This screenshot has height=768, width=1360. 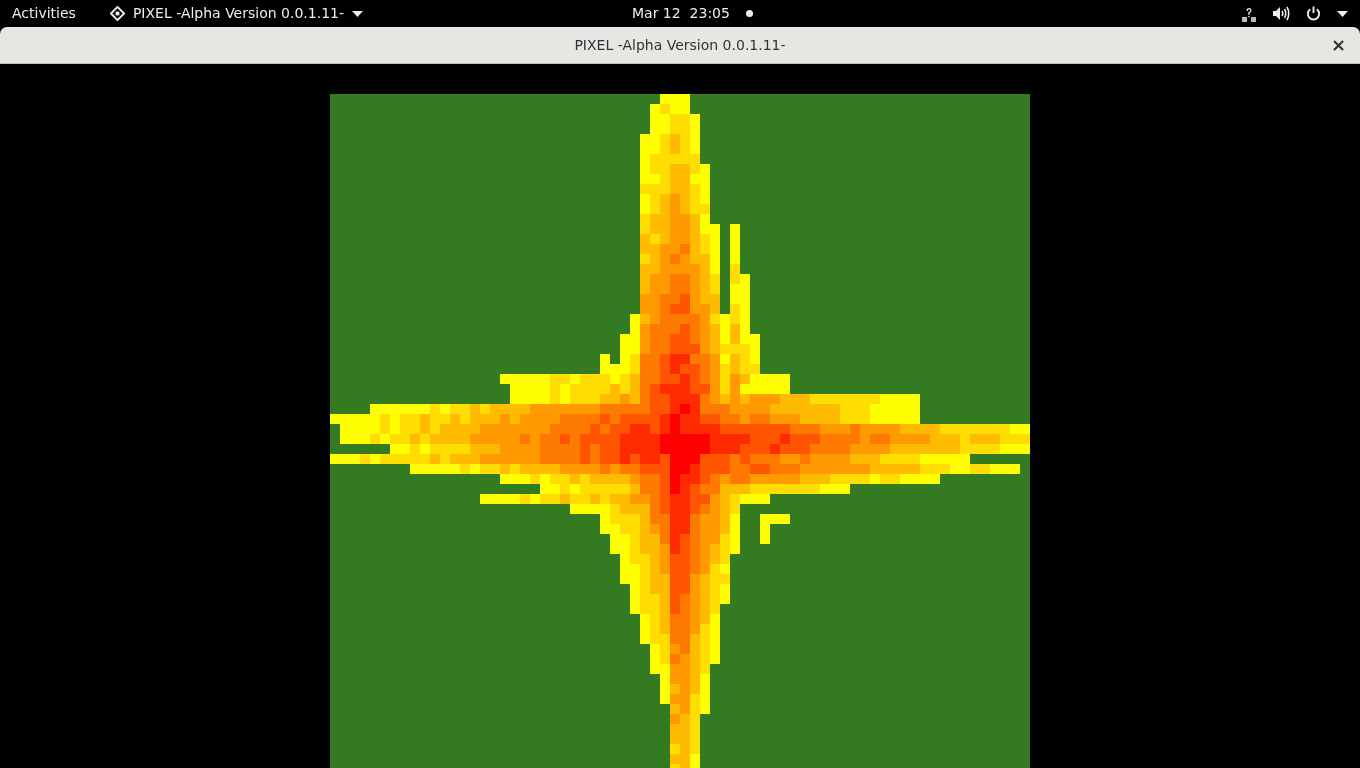 What do you see at coordinates (680, 45) in the screenshot?
I see `window-title: PIXEL -Alpha Version 0.0.1.11-` at bounding box center [680, 45].